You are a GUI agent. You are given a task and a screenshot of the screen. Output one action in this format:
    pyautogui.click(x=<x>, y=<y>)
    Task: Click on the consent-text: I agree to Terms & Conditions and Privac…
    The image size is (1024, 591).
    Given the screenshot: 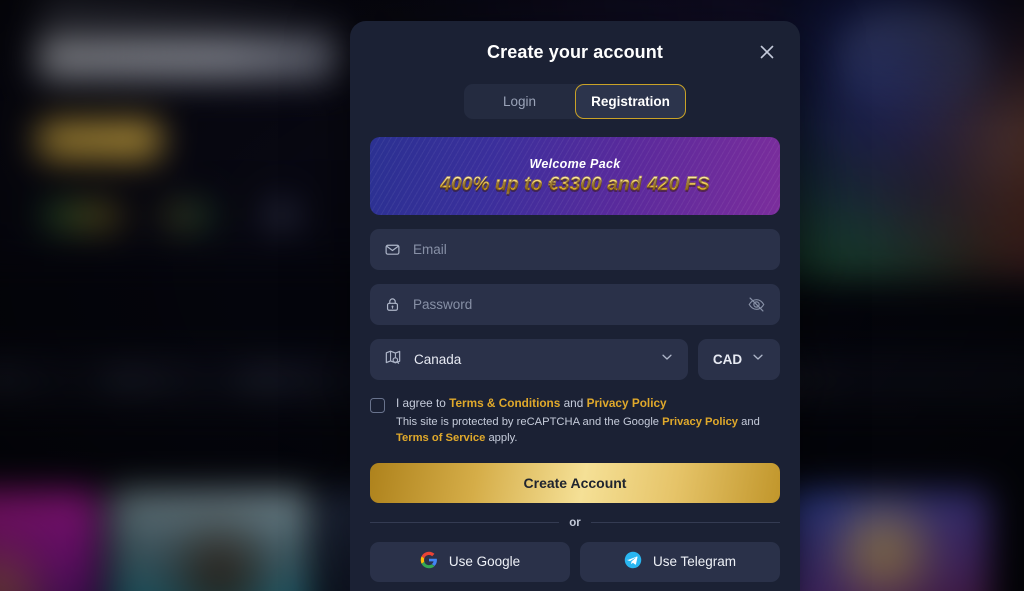 What is the action you would take?
    pyautogui.click(x=588, y=421)
    